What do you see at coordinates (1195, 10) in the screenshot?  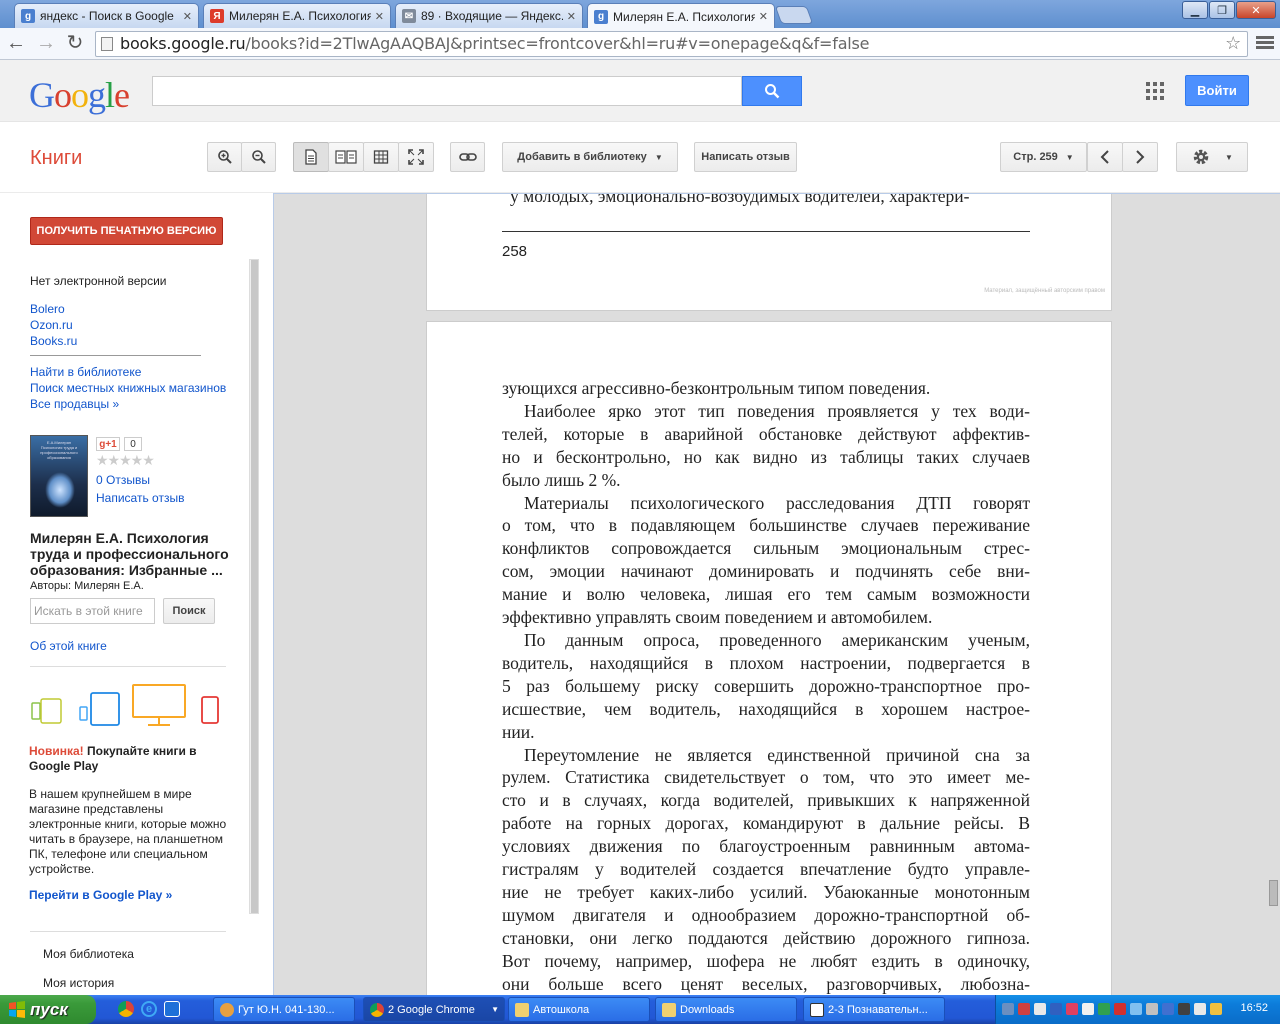 I see `minimize-button: ▁` at bounding box center [1195, 10].